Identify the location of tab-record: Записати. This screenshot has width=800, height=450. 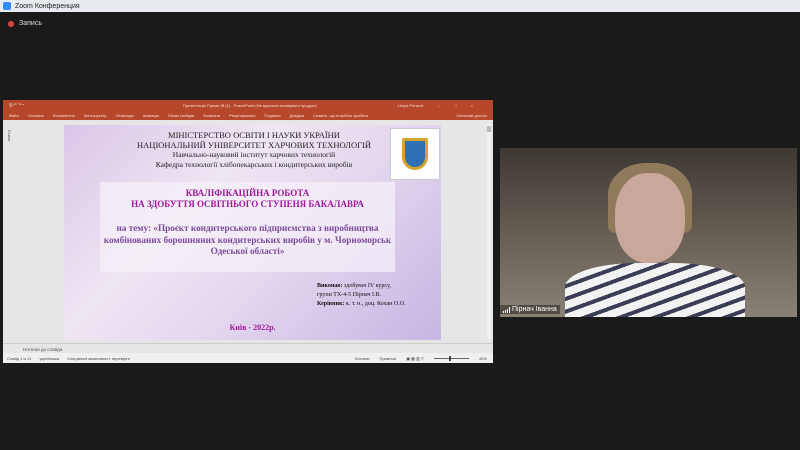
(211, 115).